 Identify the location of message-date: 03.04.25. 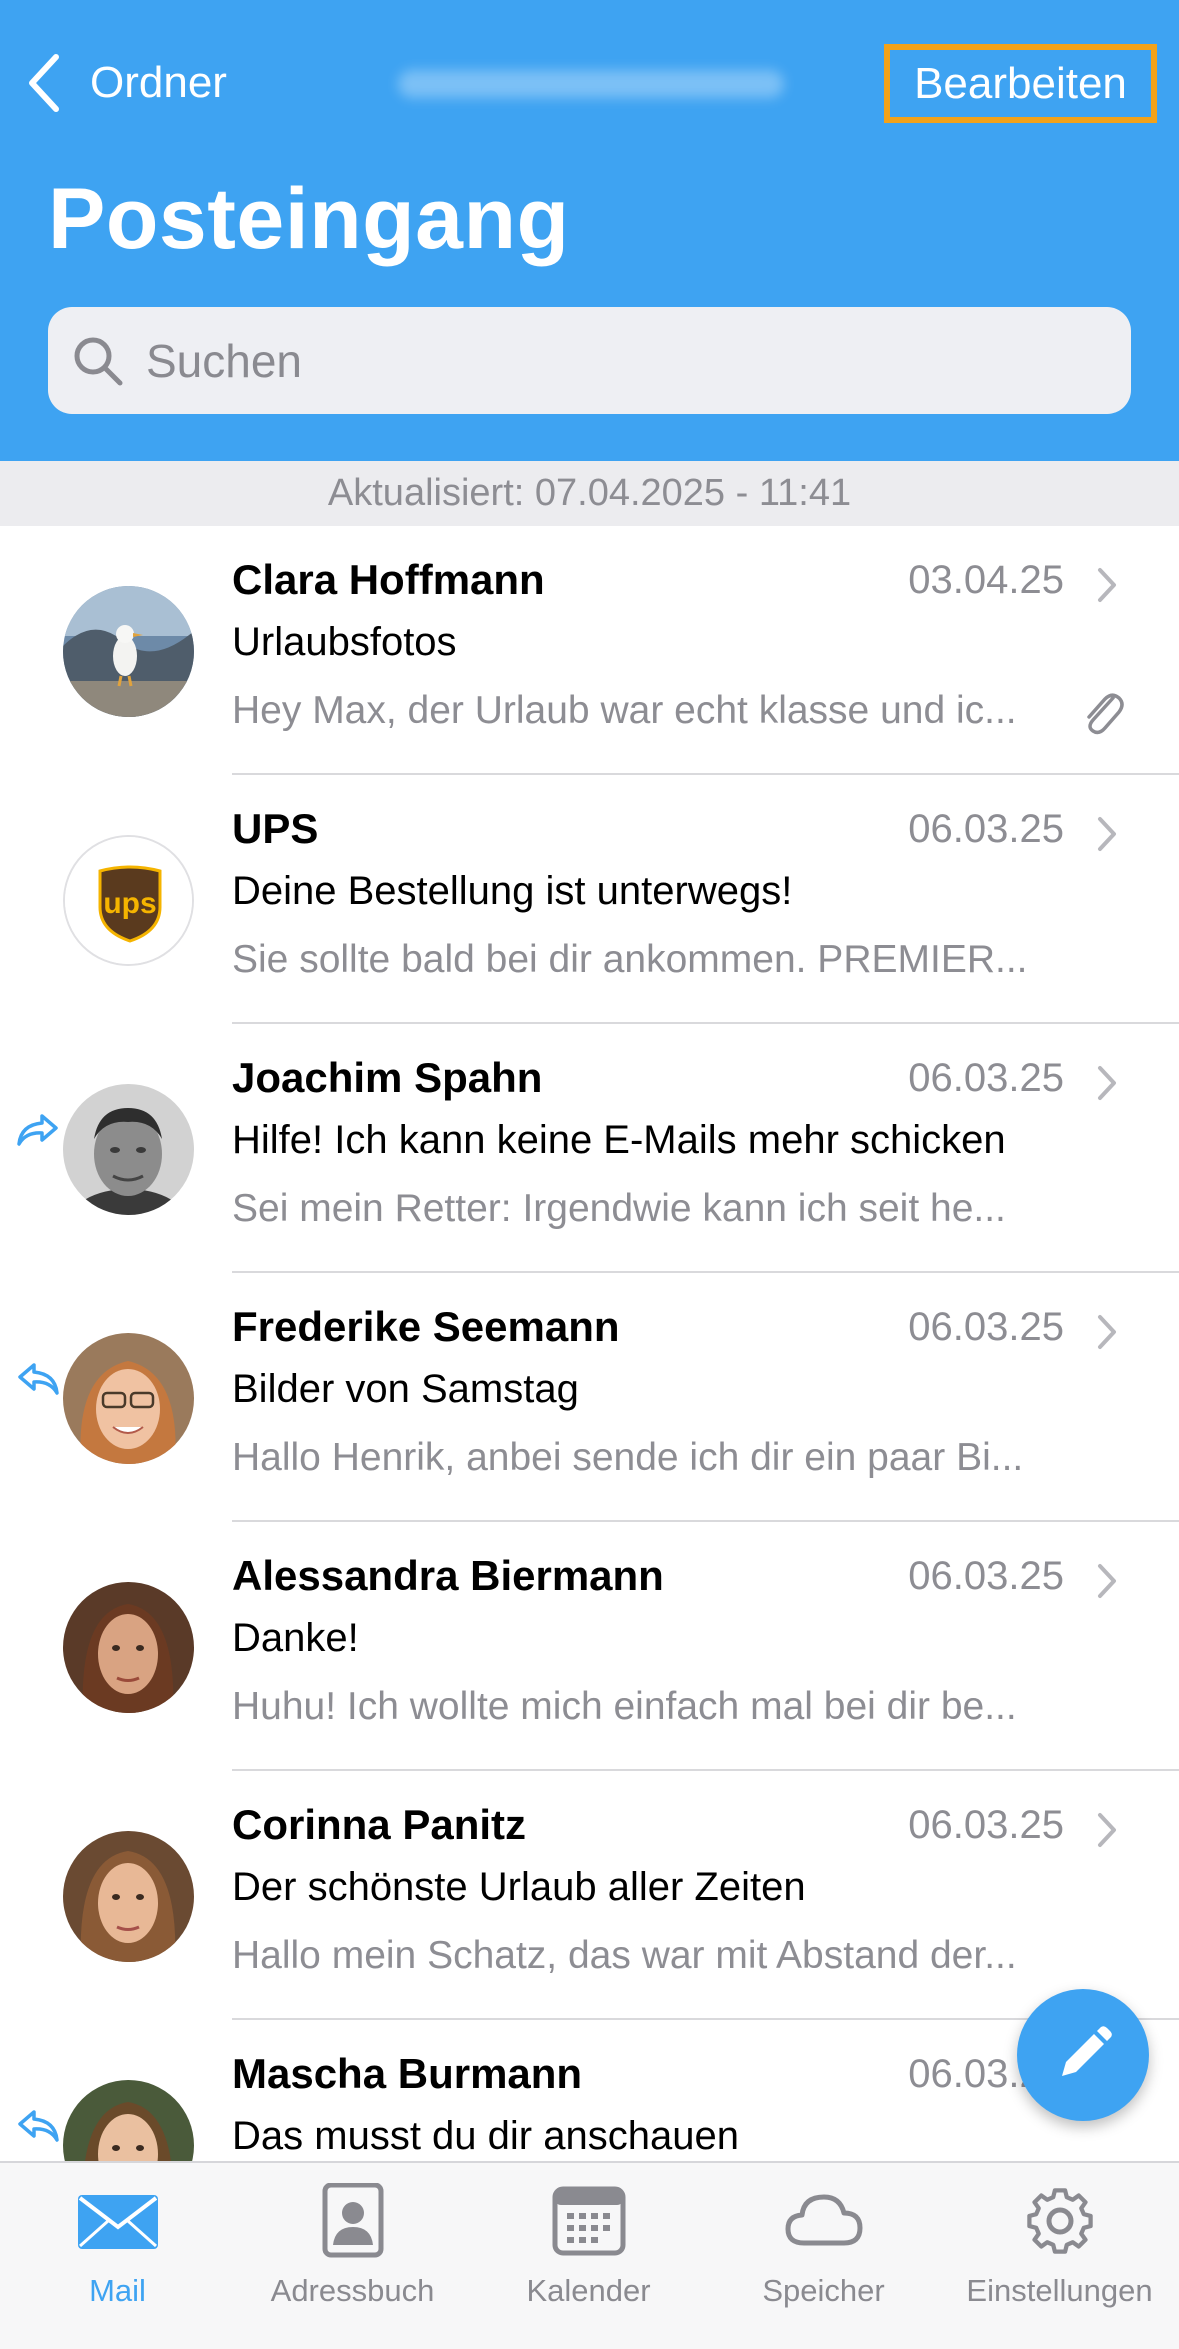
(986, 580).